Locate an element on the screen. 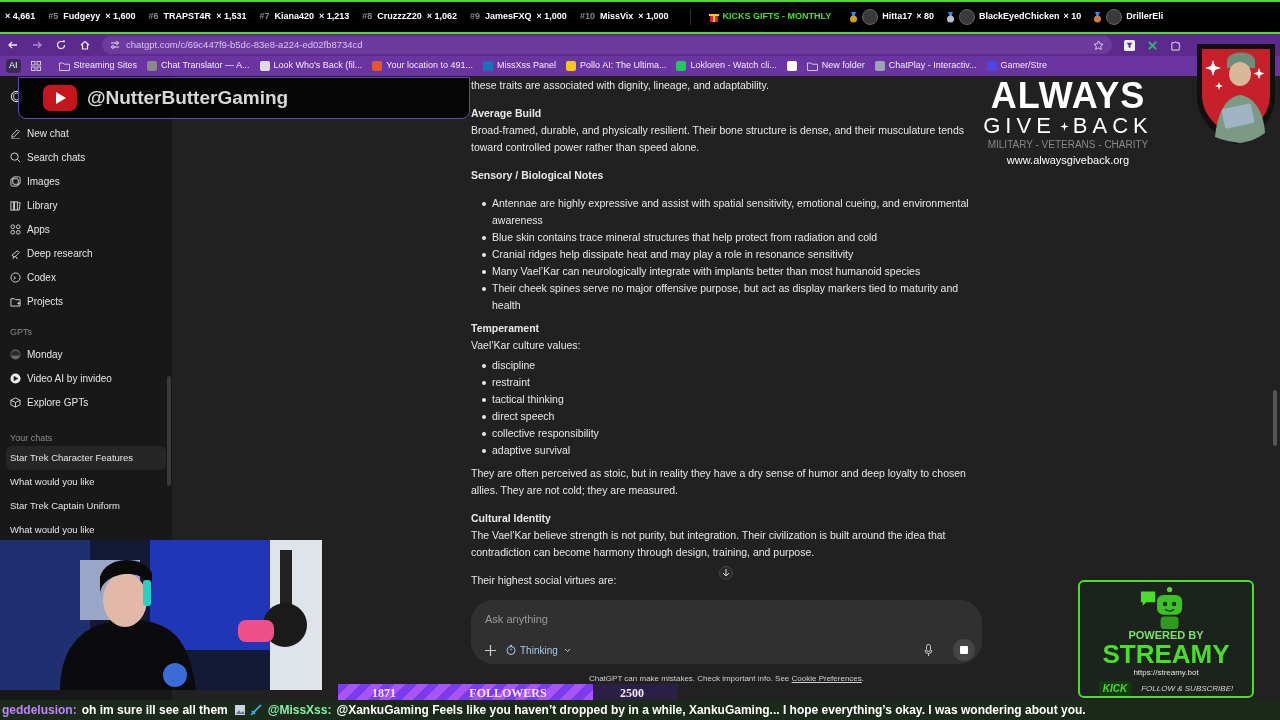 This screenshot has height=720, width=1280. username: JamesFXQ is located at coordinates (508, 17).